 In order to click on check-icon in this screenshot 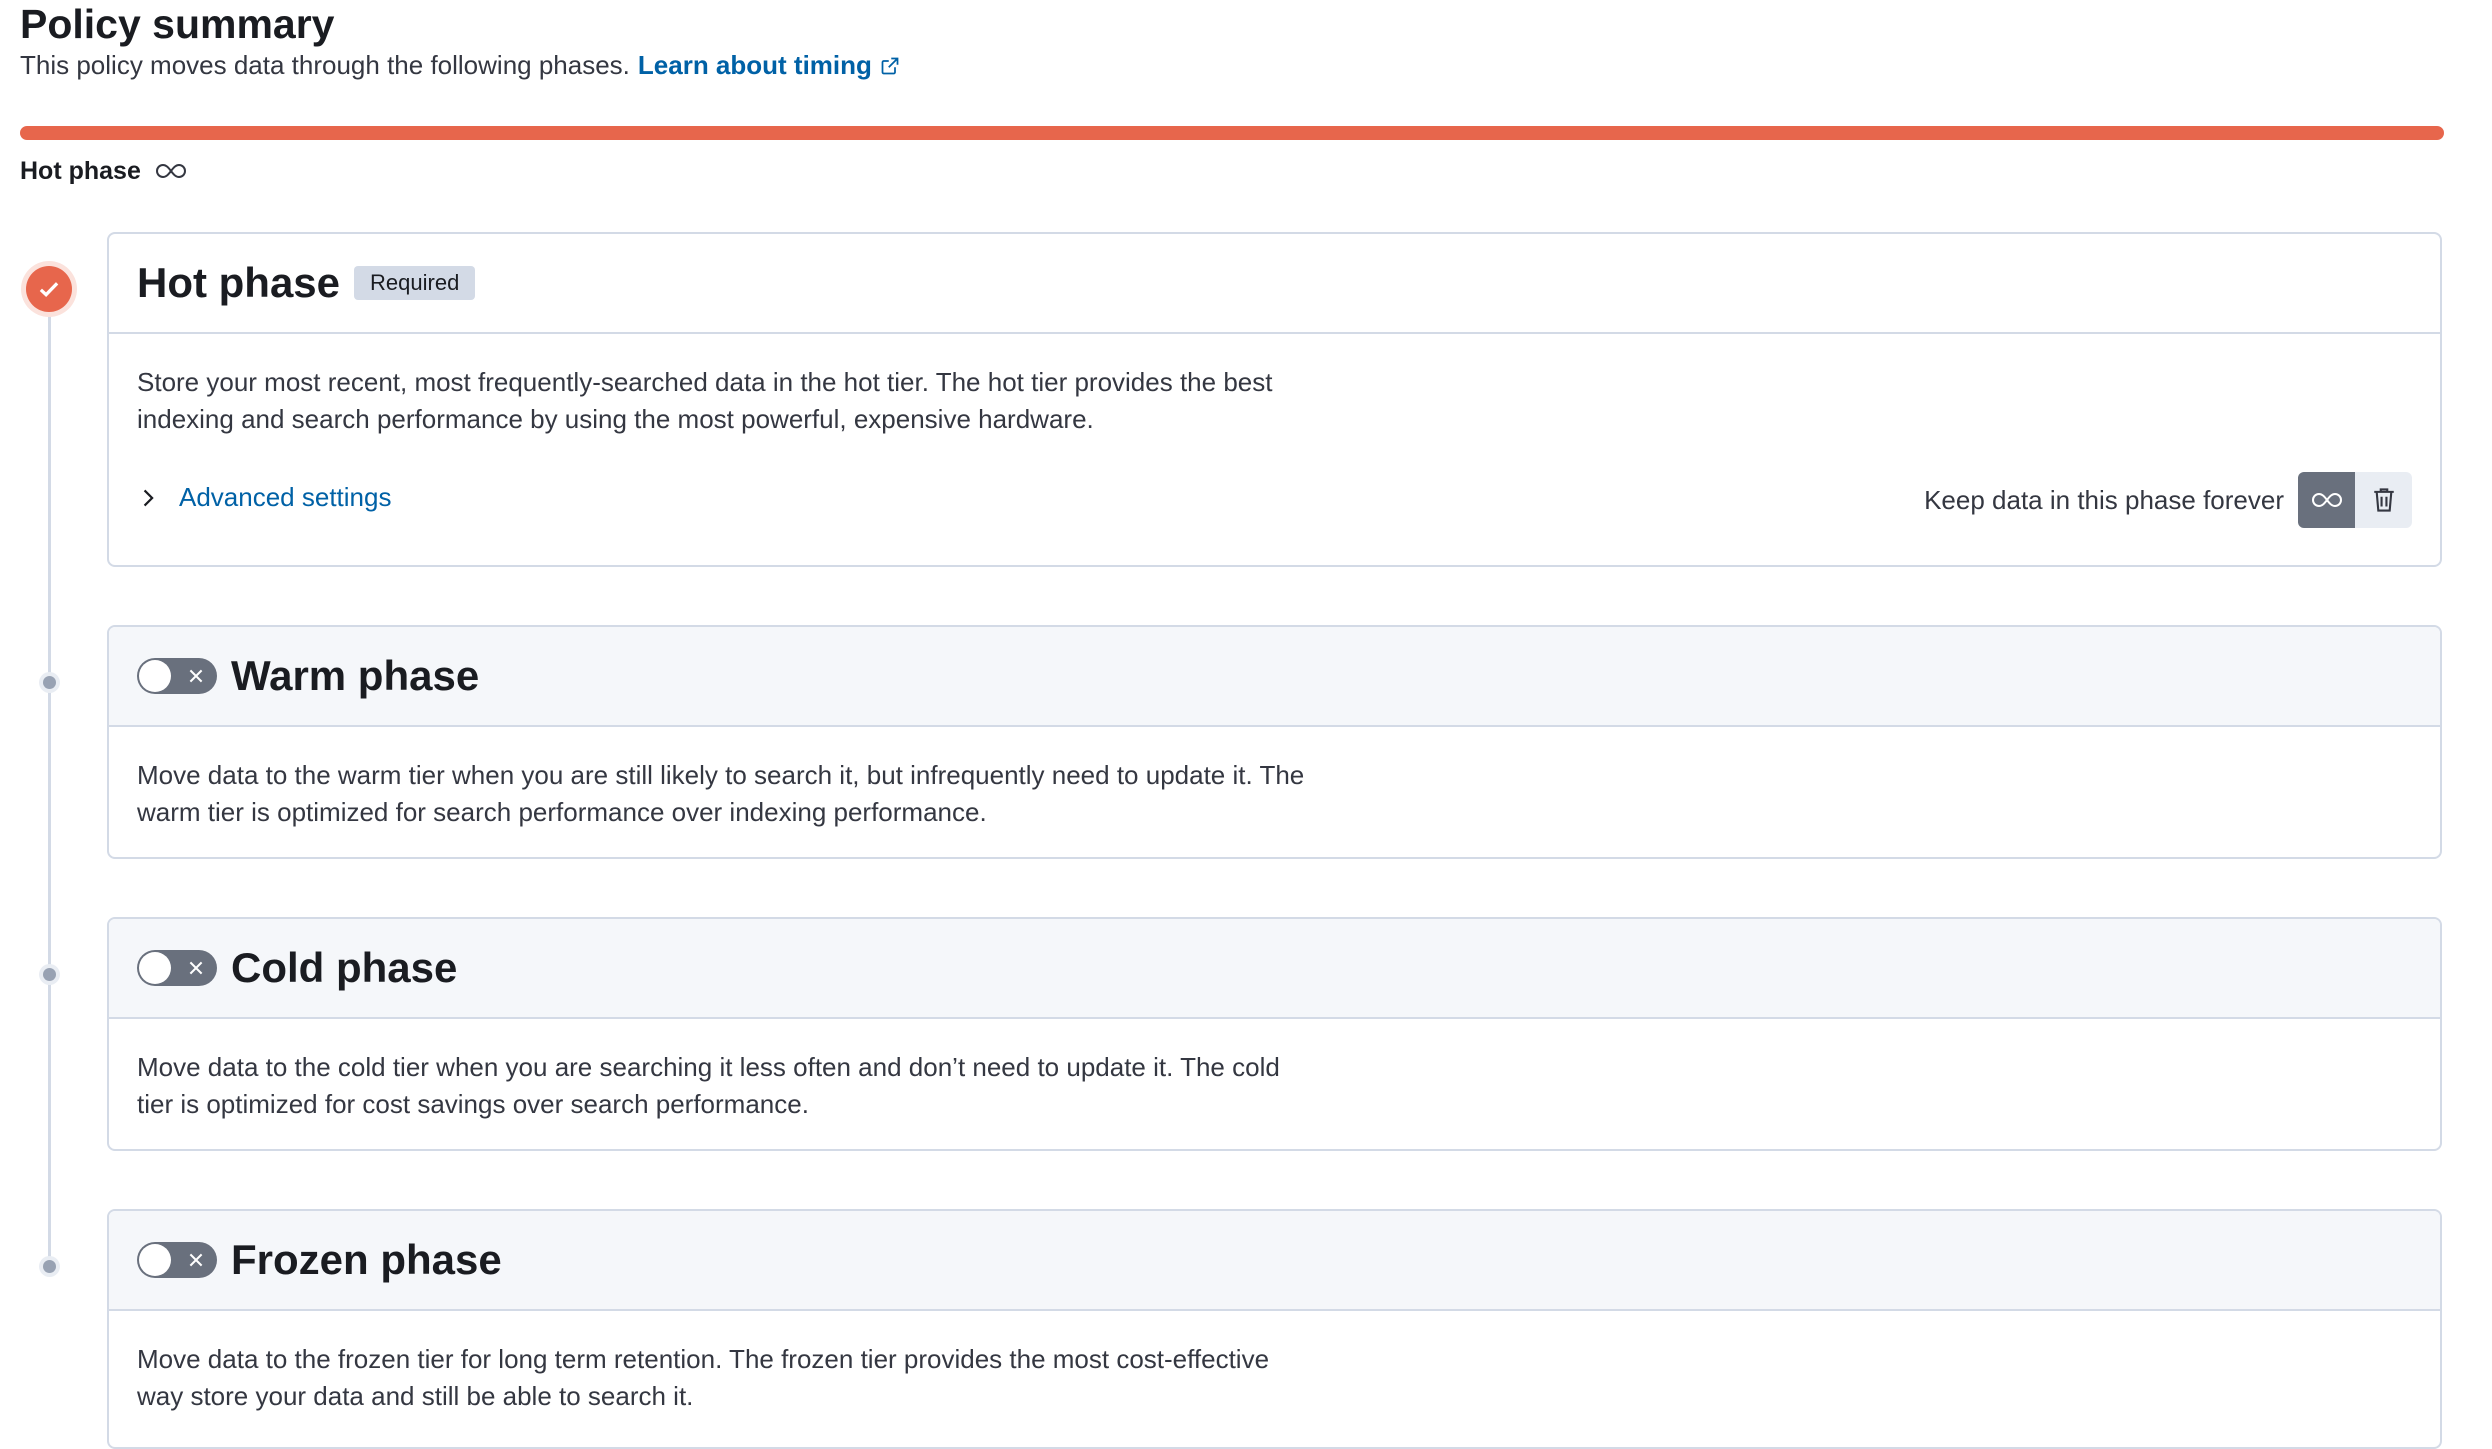, I will do `click(49, 289)`.